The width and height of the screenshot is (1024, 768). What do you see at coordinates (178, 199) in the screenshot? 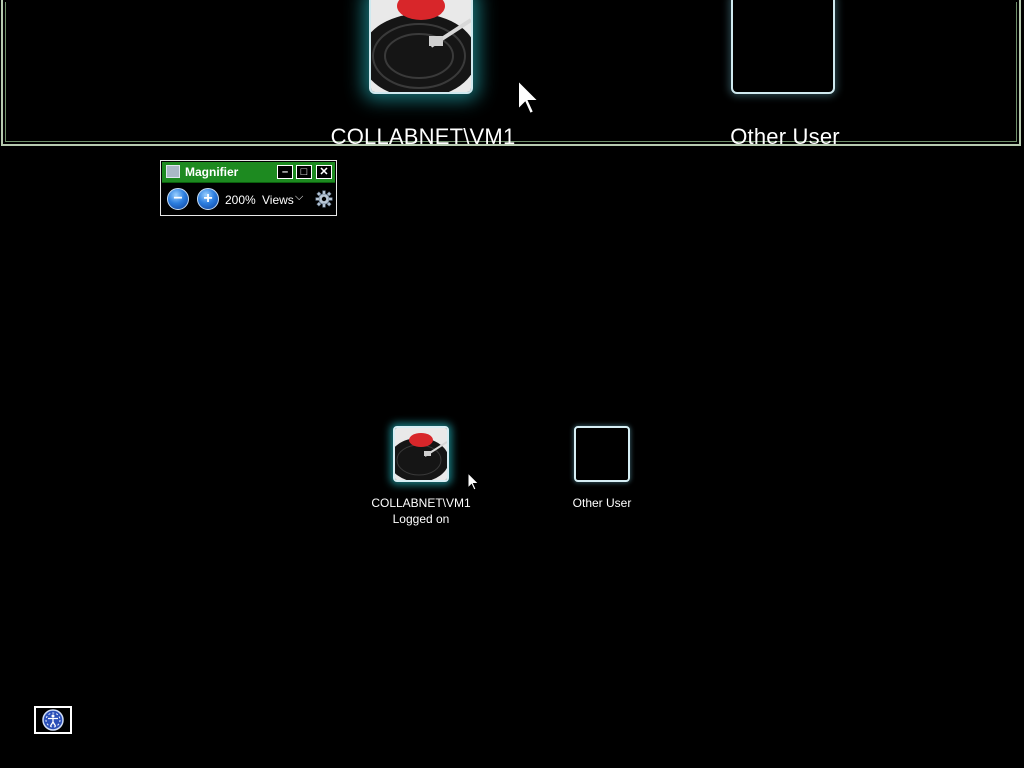
I see `zoom-out-button: −` at bounding box center [178, 199].